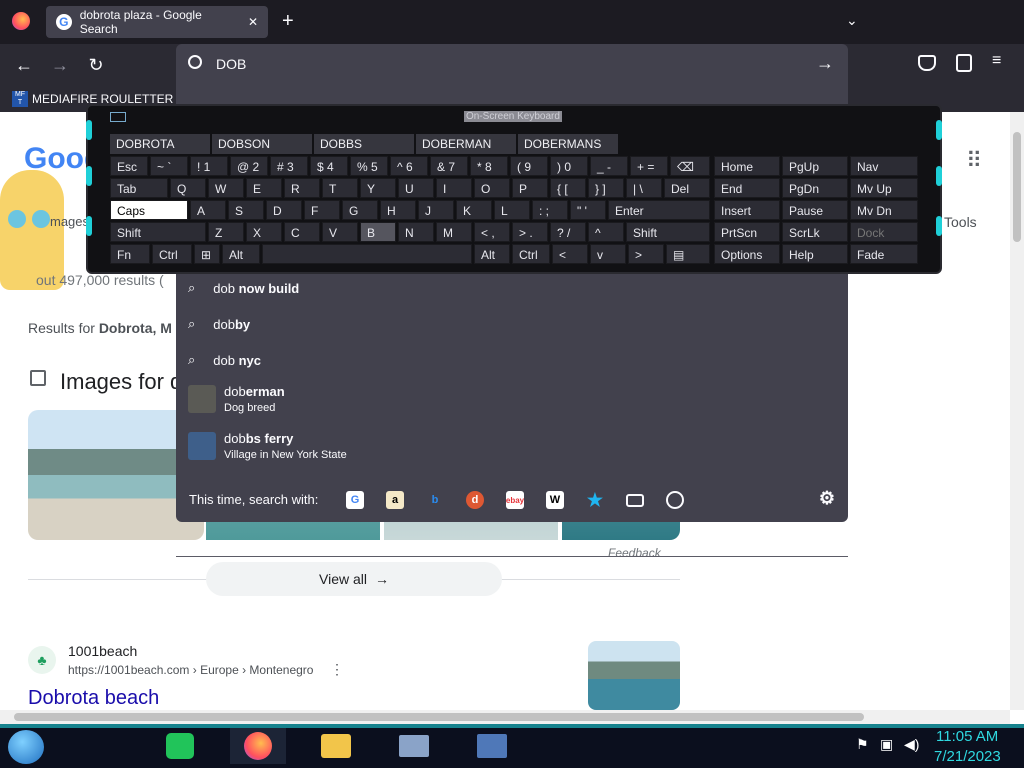 The height and width of the screenshot is (768, 1024). Describe the element at coordinates (69, 221) in the screenshot. I see `images-tab: mages` at that location.